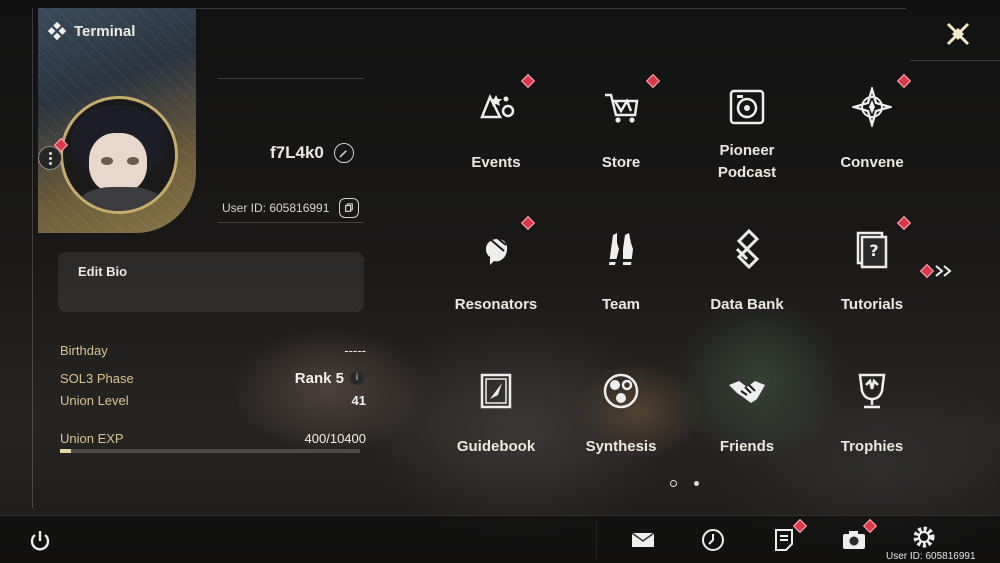 The height and width of the screenshot is (563, 1000). What do you see at coordinates (872, 391) in the screenshot?
I see `trophies-icon` at bounding box center [872, 391].